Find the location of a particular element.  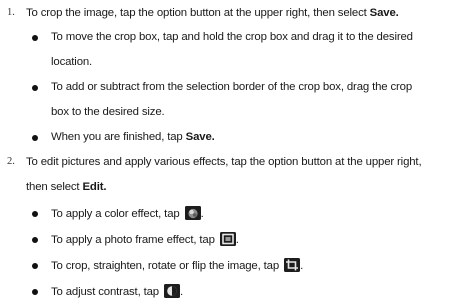

item-2-bold: Edit. is located at coordinates (94, 187).